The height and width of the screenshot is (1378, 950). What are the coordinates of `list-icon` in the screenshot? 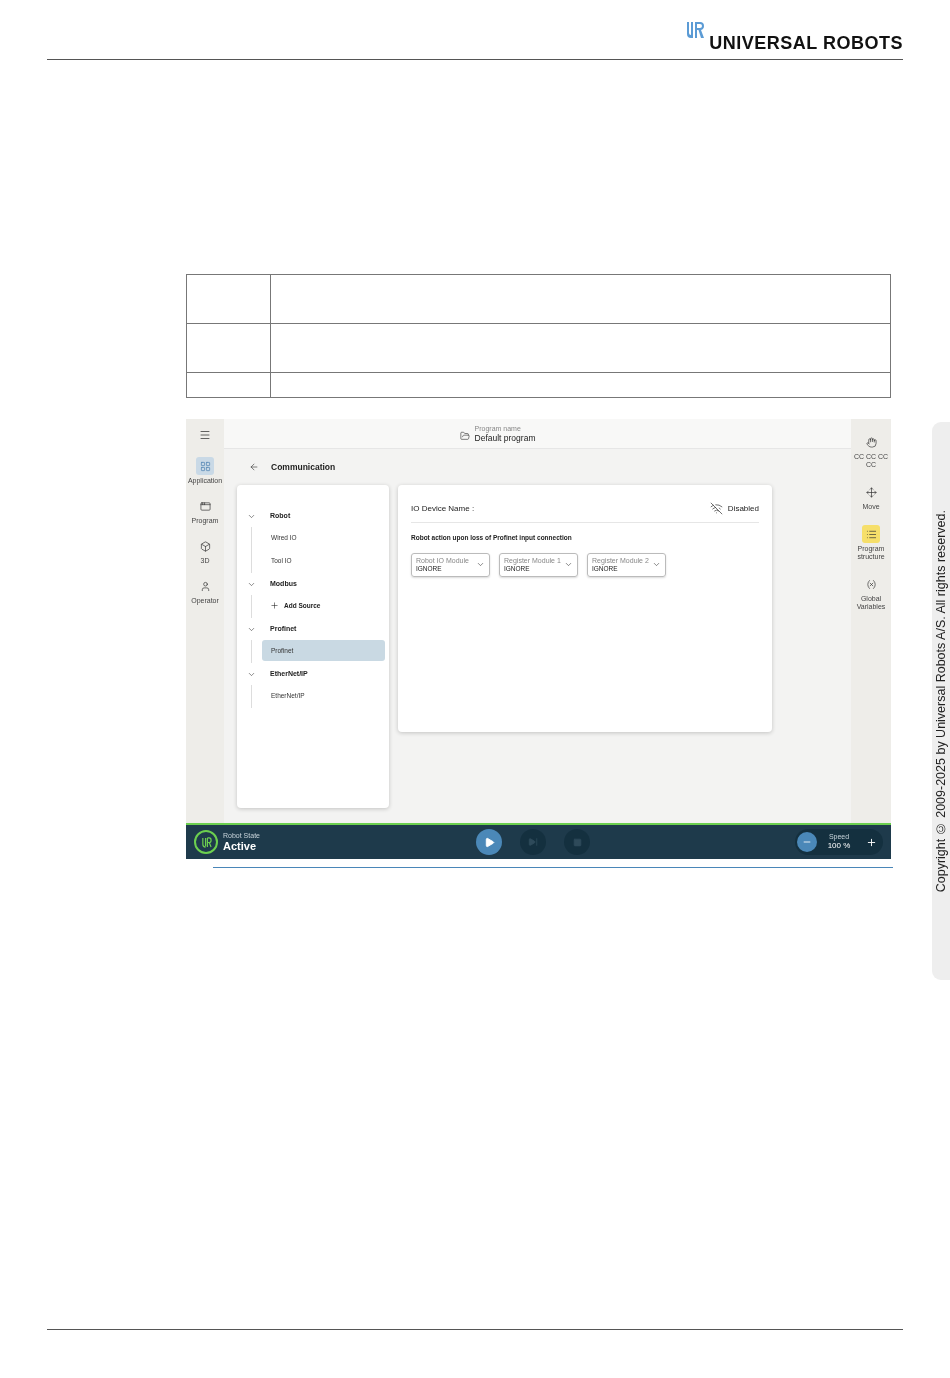 It's located at (871, 534).